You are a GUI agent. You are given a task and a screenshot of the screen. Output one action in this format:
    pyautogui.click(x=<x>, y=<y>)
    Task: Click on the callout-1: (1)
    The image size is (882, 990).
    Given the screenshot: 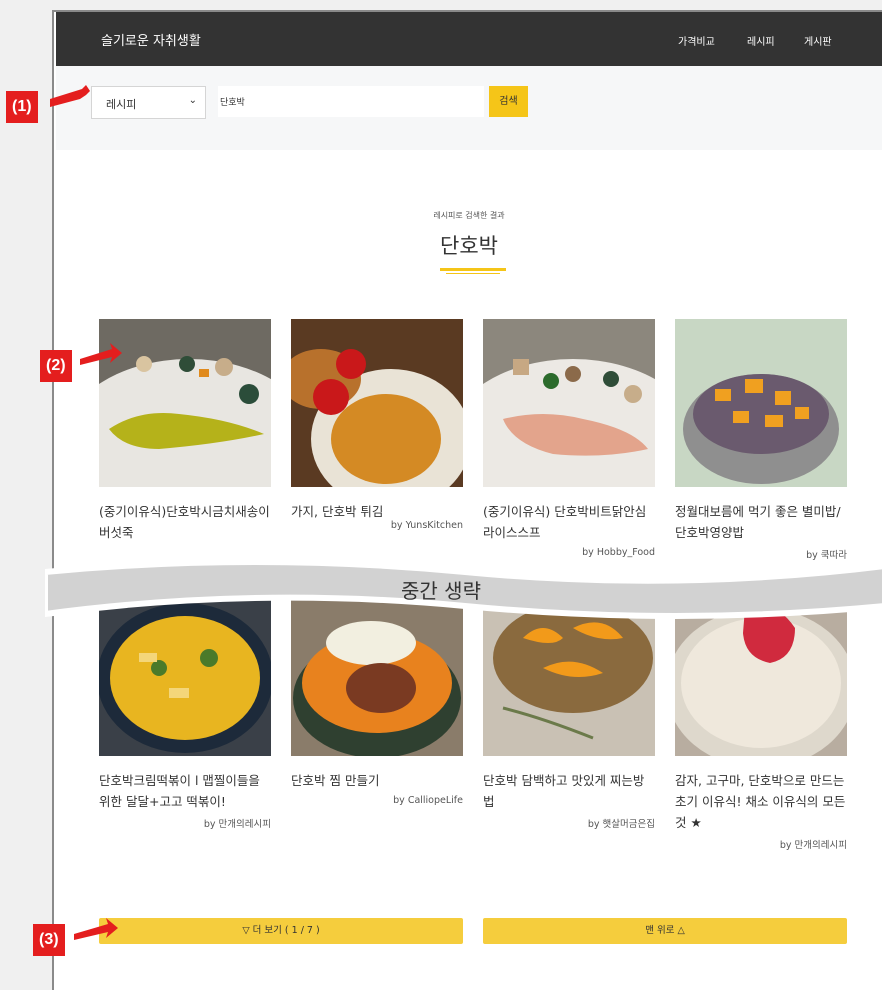 What is the action you would take?
    pyautogui.click(x=22, y=107)
    